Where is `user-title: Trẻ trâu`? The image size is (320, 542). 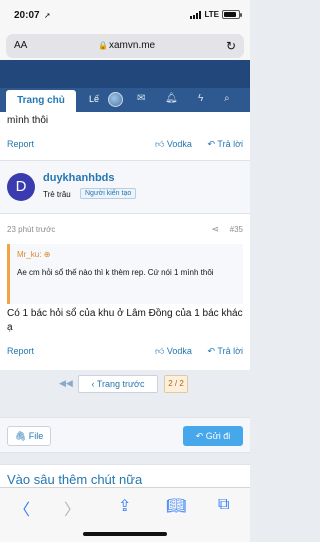 user-title: Trẻ trâu is located at coordinates (57, 194).